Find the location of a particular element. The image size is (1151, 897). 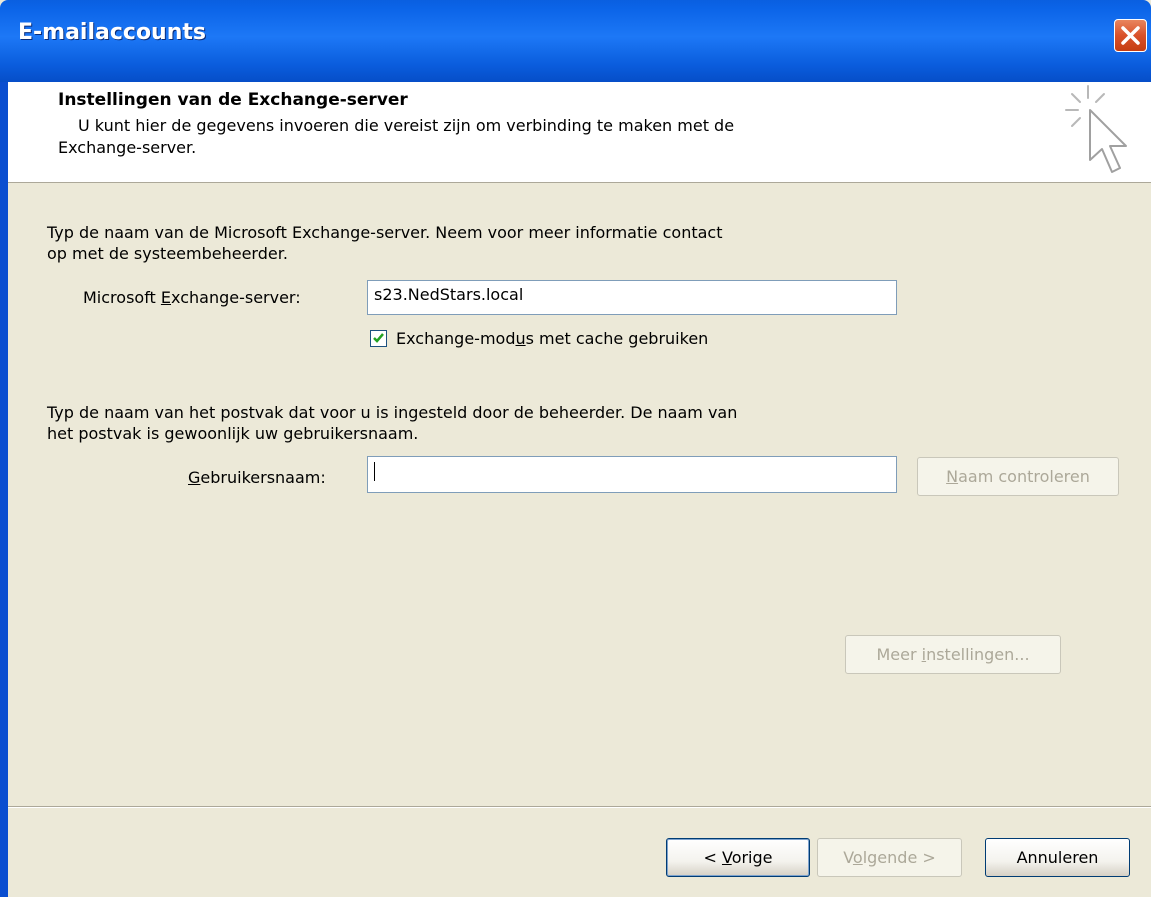

close-icon is located at coordinates (1130, 35).